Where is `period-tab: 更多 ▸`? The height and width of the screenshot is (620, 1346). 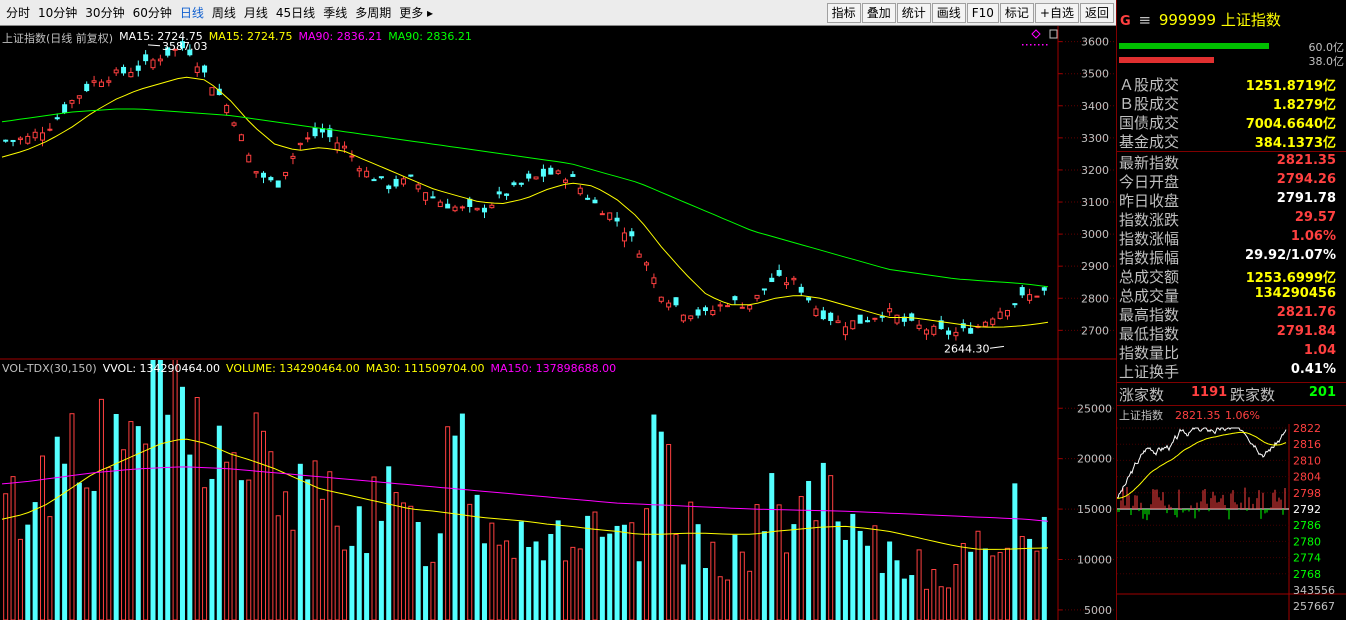
period-tab: 更多 ▸ is located at coordinates (416, 13).